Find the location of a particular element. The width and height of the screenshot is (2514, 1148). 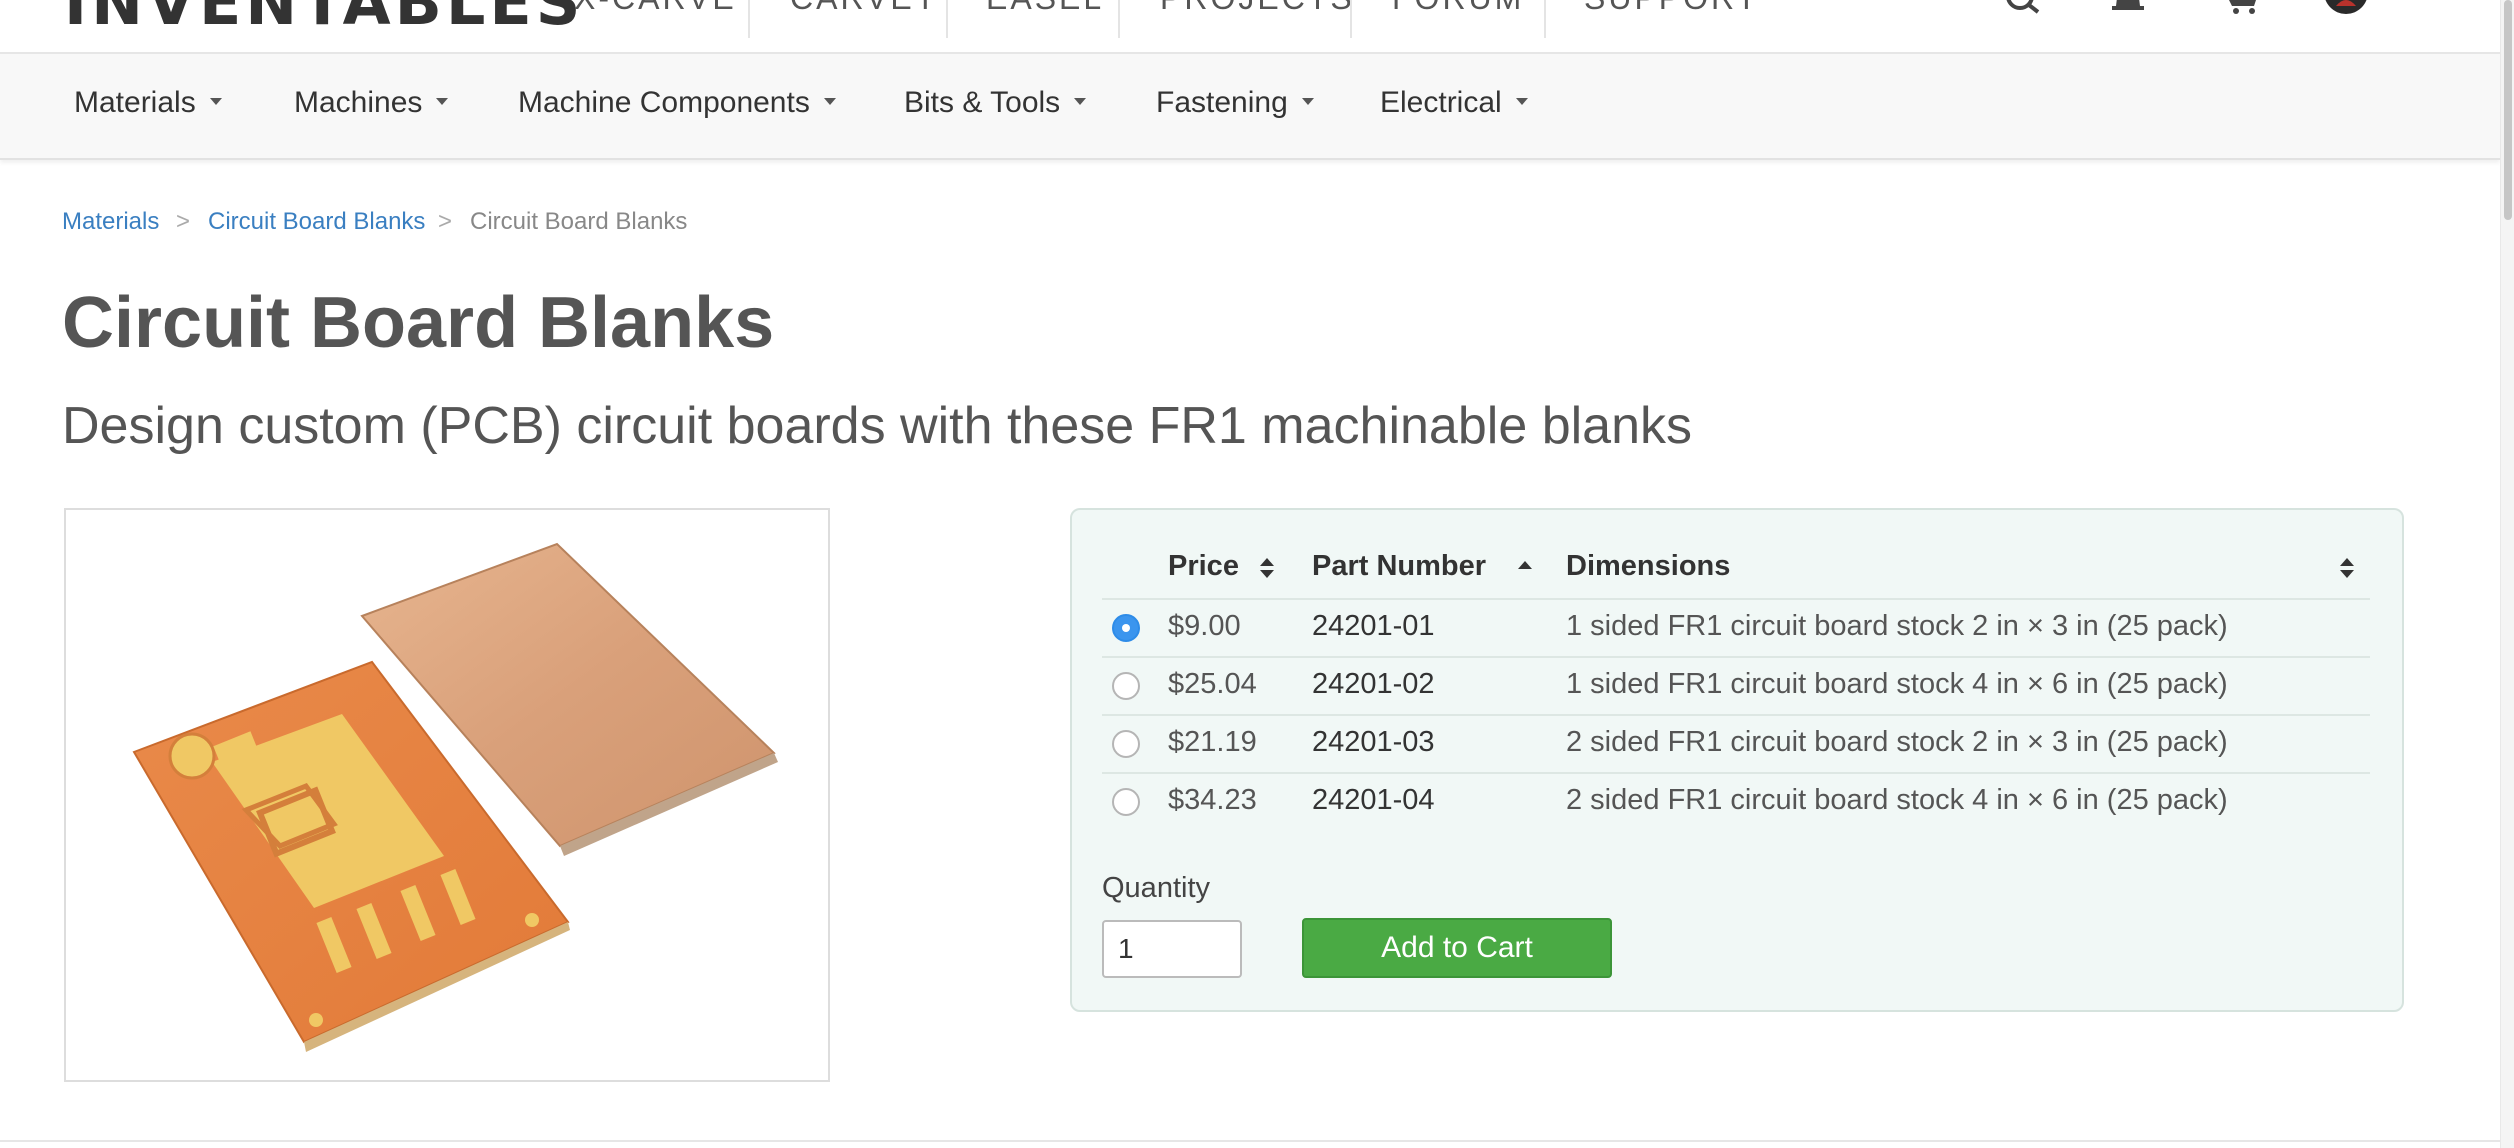

part-number-cell: 24201-01 is located at coordinates (1373, 626).